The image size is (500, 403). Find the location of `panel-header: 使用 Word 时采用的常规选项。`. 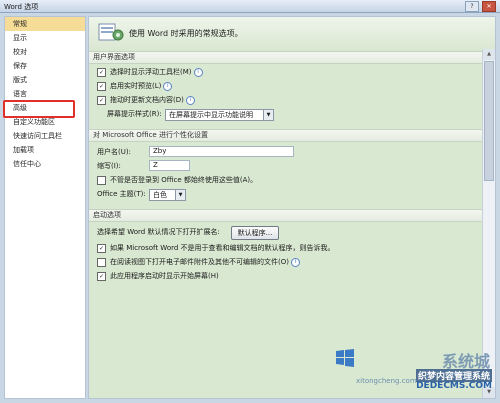

panel-header: 使用 Word 时采用的常规选项。 is located at coordinates (292, 33).